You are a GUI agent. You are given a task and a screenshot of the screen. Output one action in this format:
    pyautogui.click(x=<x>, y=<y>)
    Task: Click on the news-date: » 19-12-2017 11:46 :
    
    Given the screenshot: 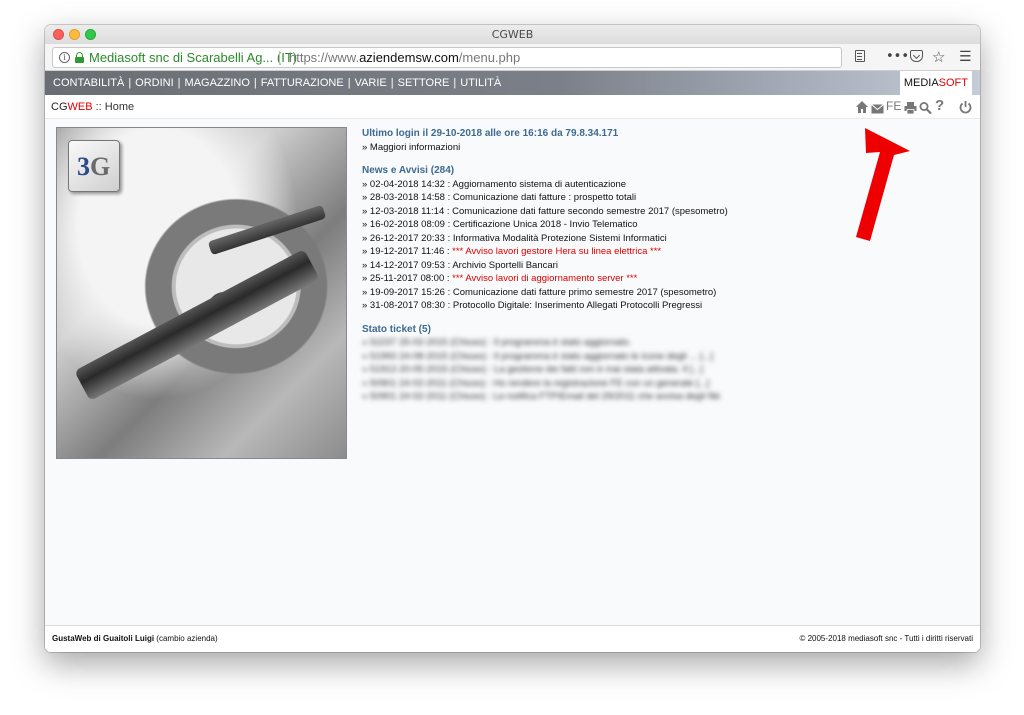 What is the action you would take?
    pyautogui.click(x=407, y=251)
    